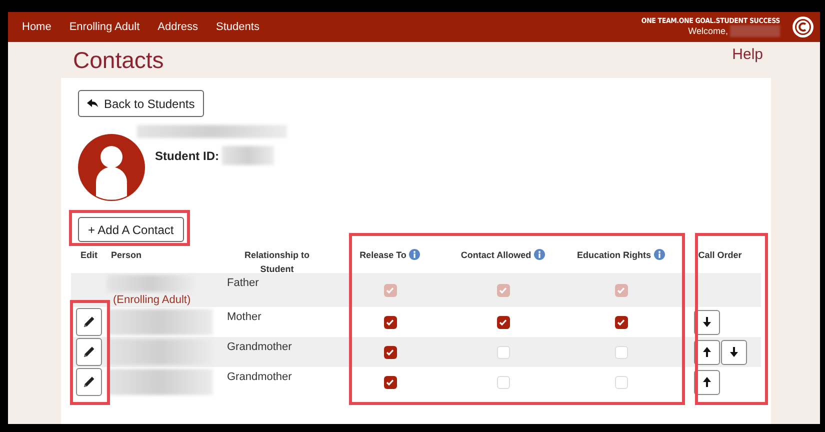  What do you see at coordinates (152, 300) in the screenshot?
I see `enrolling-adult-note: (Enrolling Adult)` at bounding box center [152, 300].